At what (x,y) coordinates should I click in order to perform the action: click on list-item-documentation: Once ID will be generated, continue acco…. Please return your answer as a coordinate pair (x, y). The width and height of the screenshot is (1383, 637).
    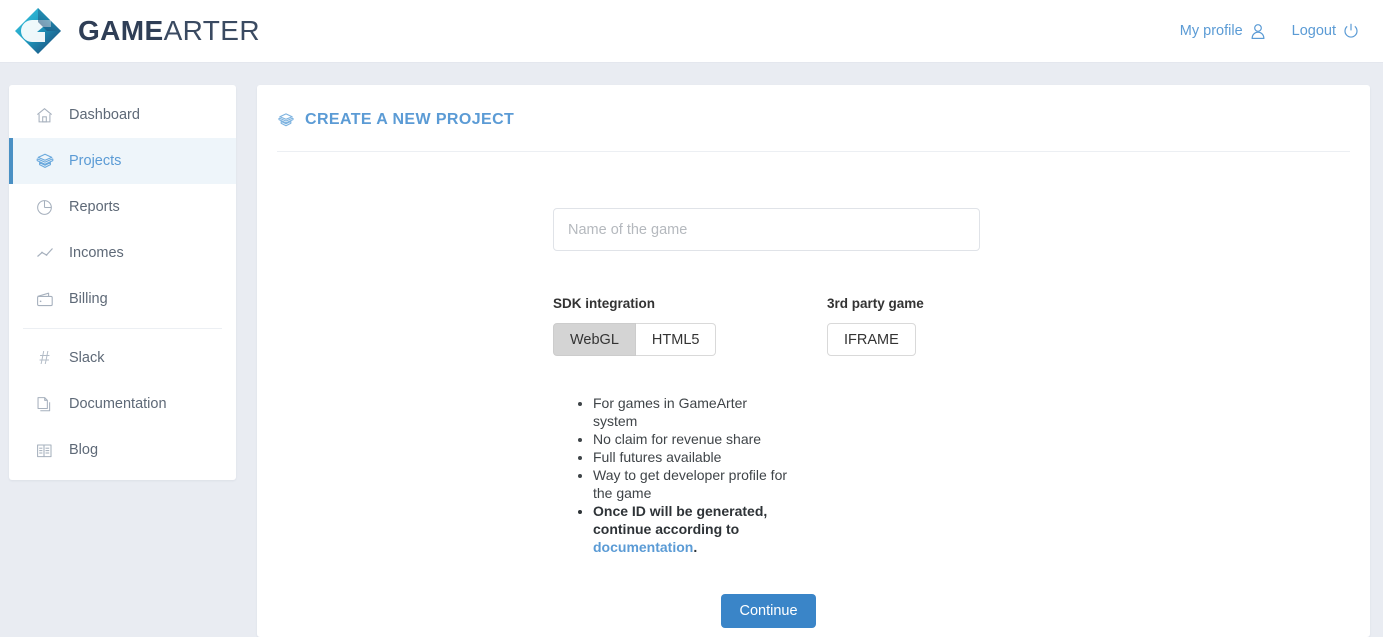
    Looking at the image, I should click on (690, 529).